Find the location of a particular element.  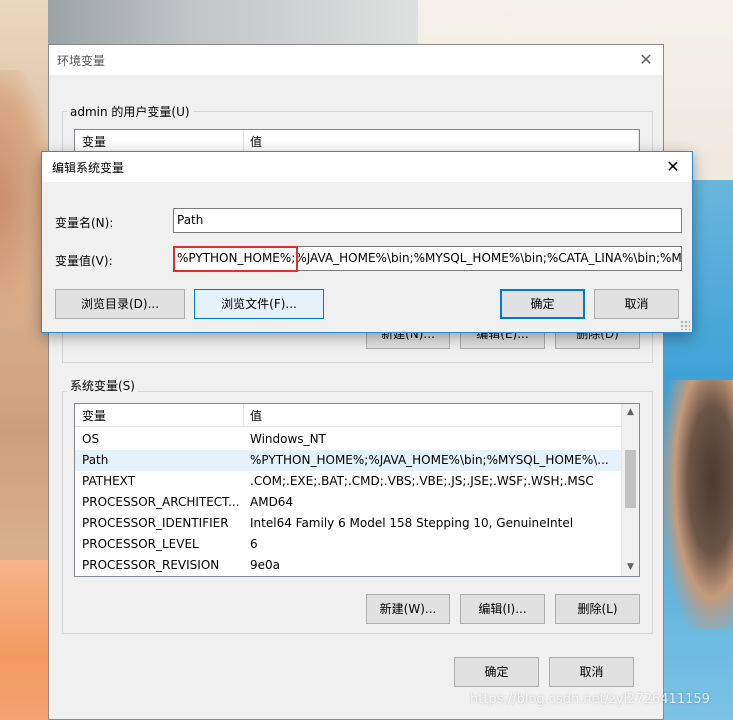

variable-name: OS is located at coordinates (91, 439).